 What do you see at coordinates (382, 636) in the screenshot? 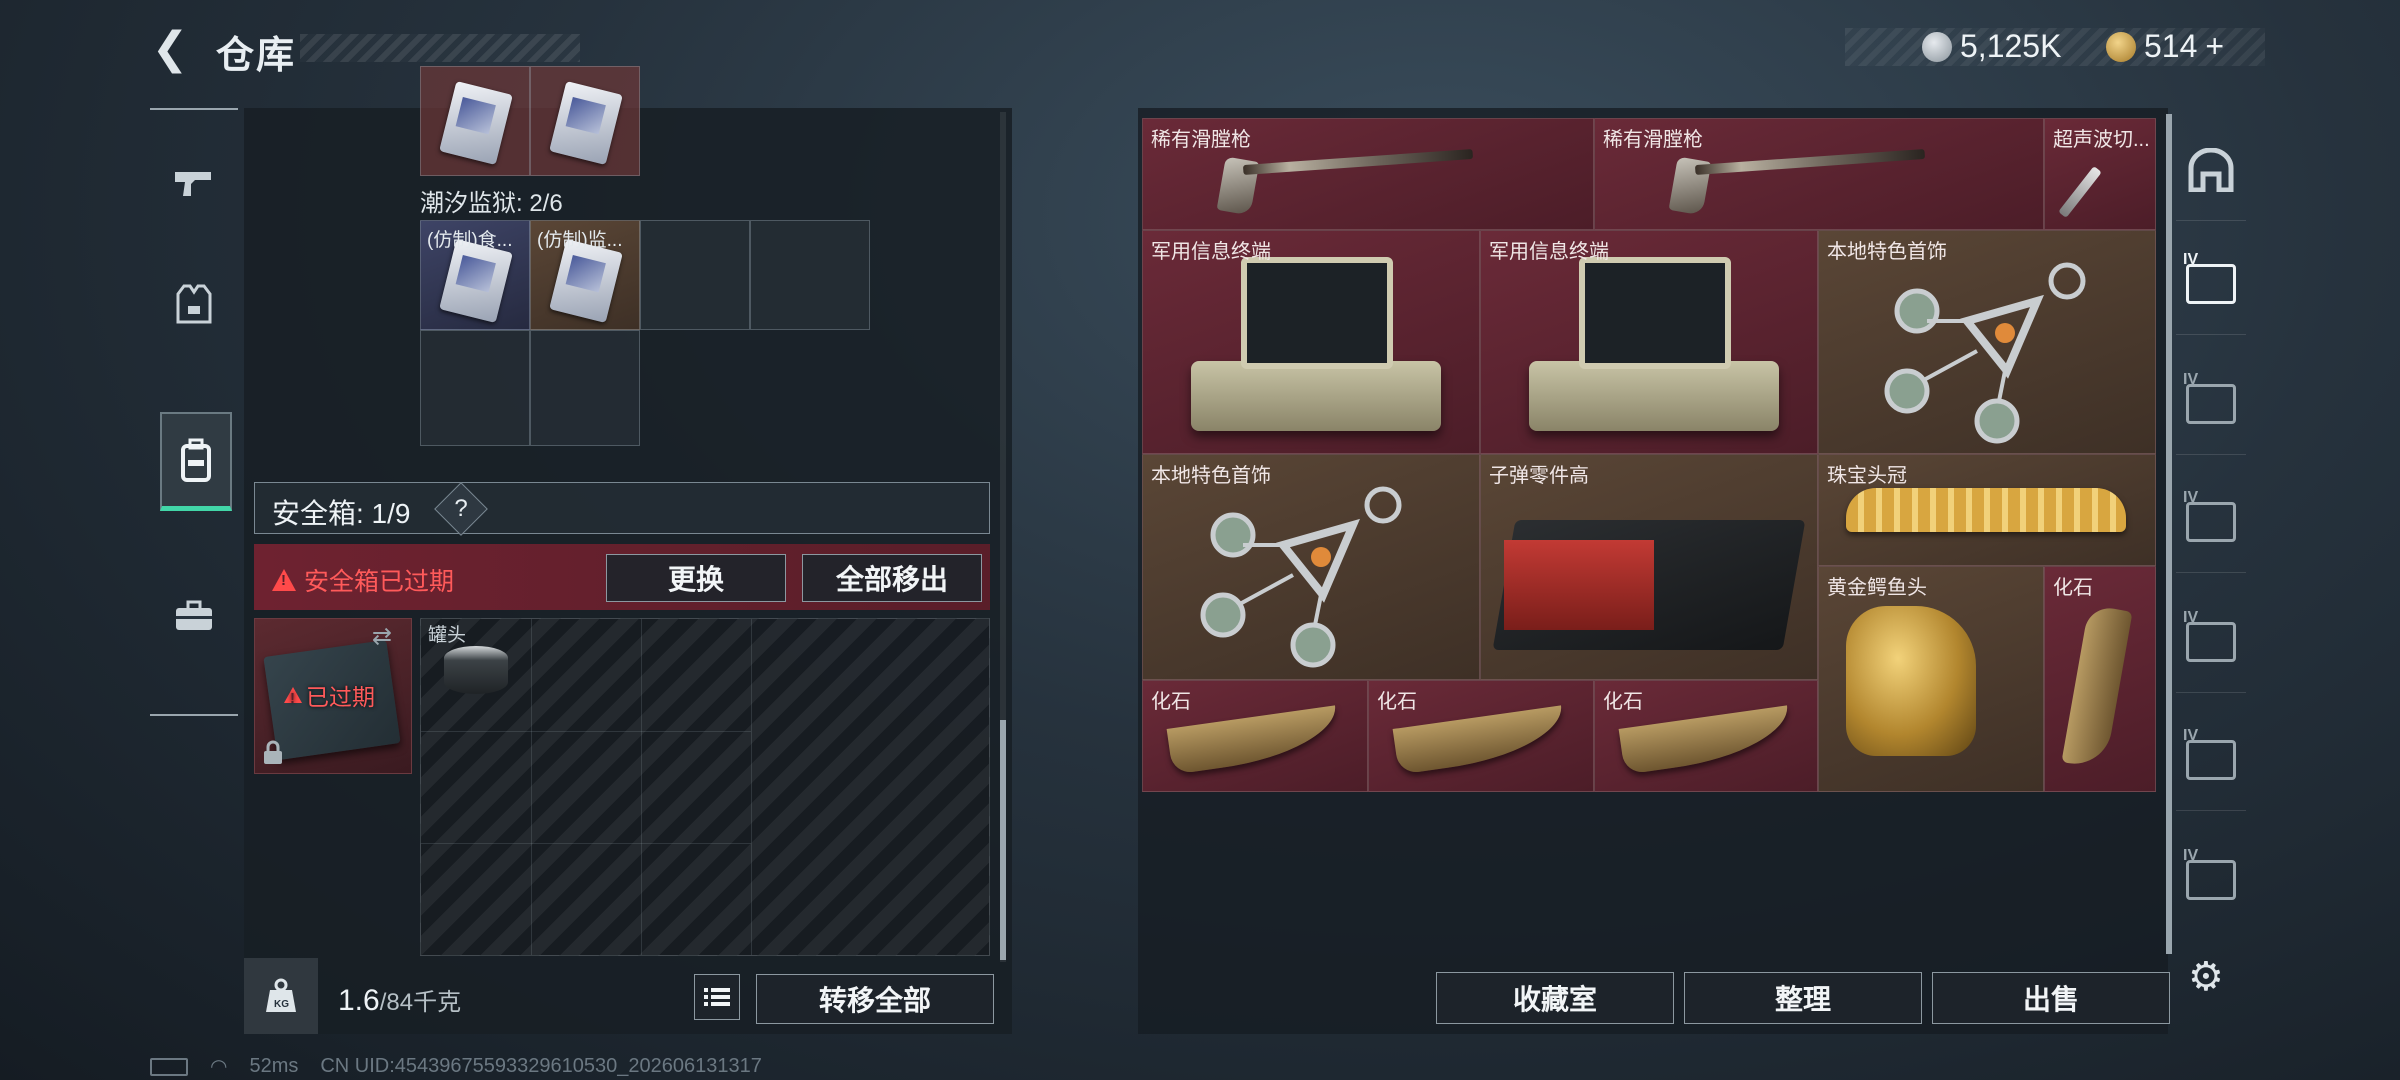
I see `swap-icon: ⇄` at bounding box center [382, 636].